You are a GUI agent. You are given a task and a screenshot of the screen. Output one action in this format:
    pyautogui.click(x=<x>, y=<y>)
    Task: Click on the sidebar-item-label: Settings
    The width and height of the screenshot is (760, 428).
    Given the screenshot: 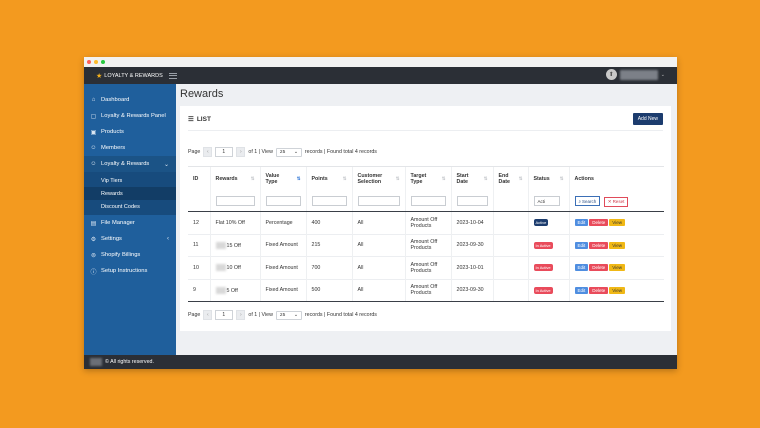 What is the action you would take?
    pyautogui.click(x=111, y=239)
    